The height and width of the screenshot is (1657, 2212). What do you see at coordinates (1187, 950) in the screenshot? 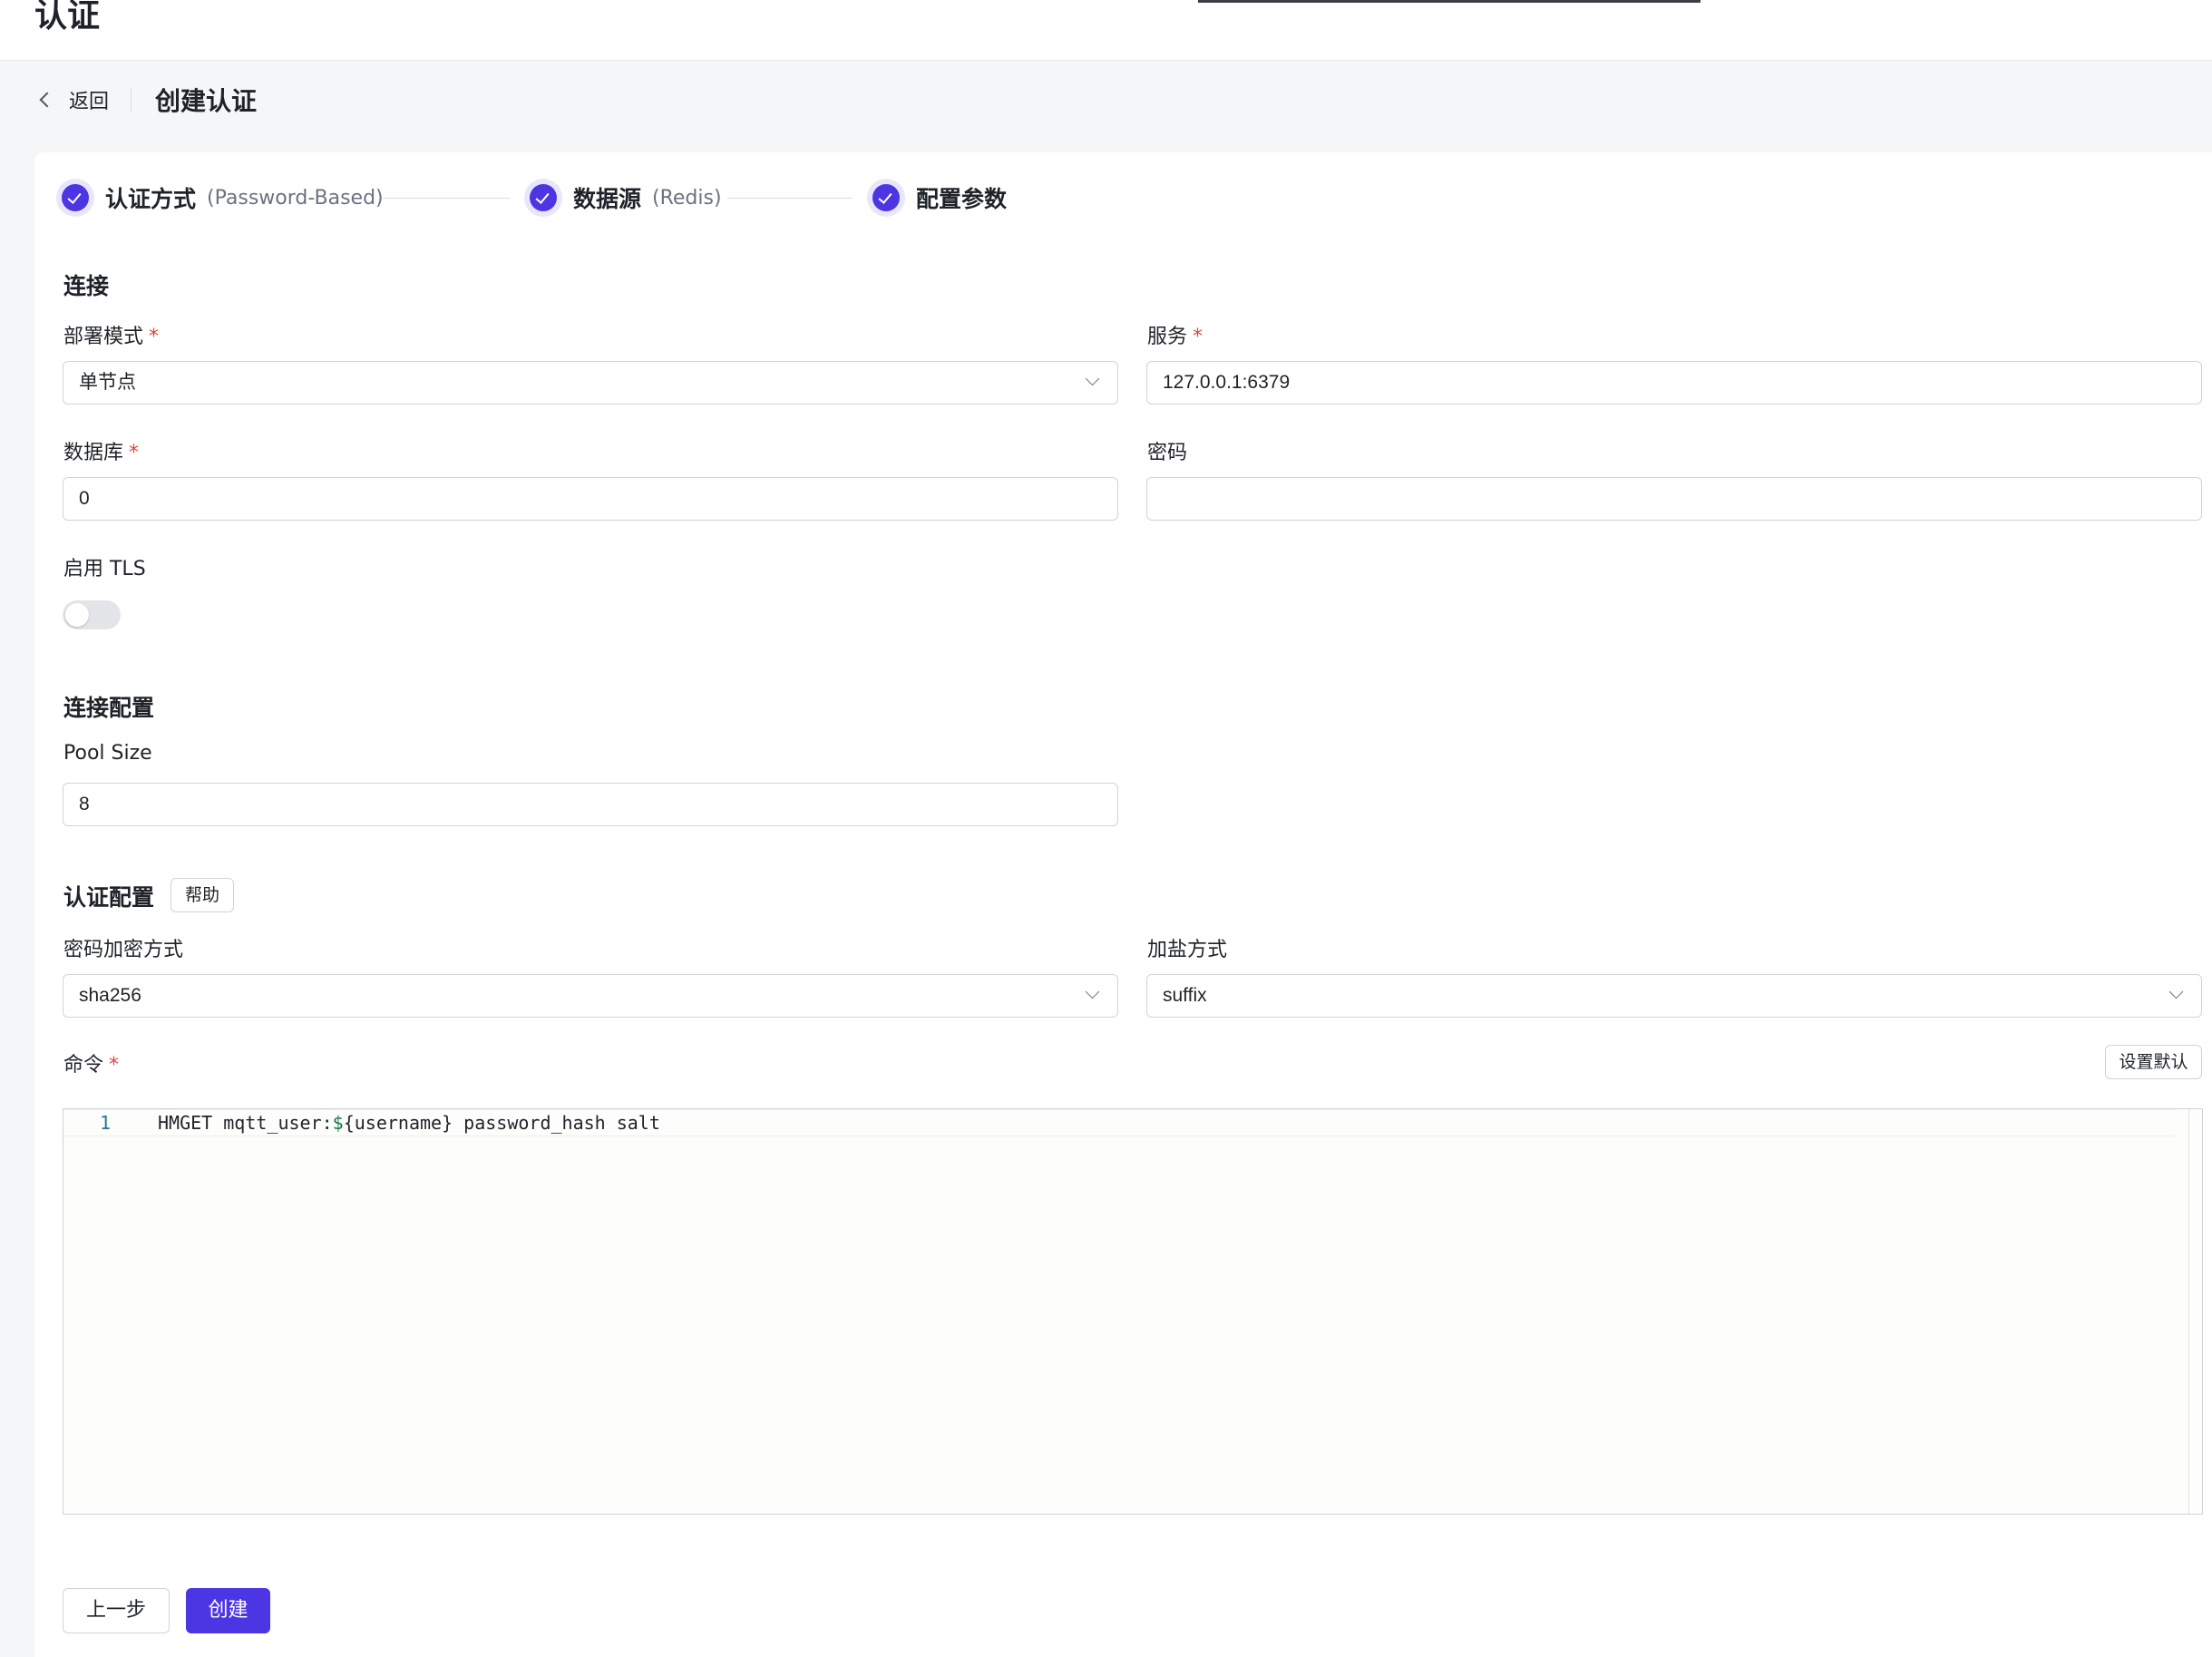
I see `salt-position-label: 加盐方式` at bounding box center [1187, 950].